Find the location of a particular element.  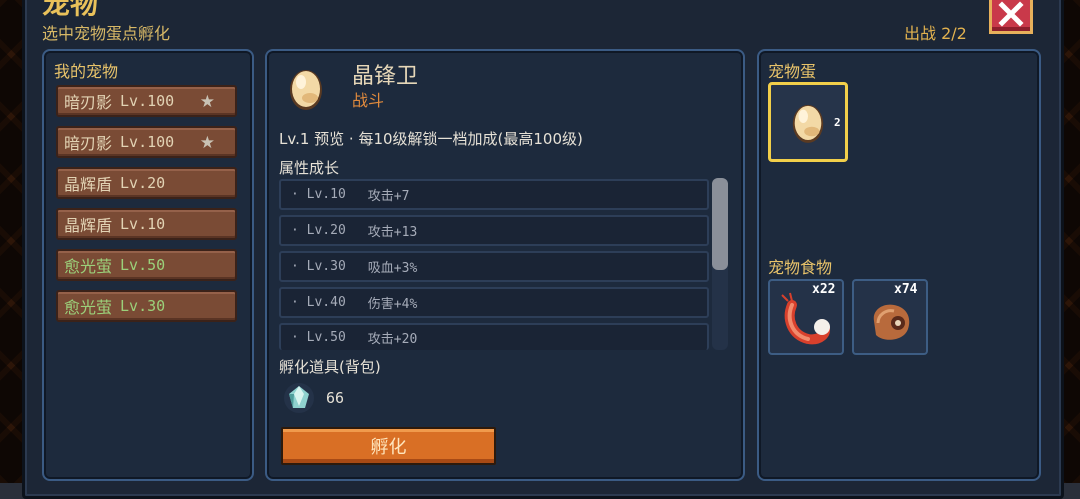

pet-detail-name: 晶锋卫 is located at coordinates (385, 76).